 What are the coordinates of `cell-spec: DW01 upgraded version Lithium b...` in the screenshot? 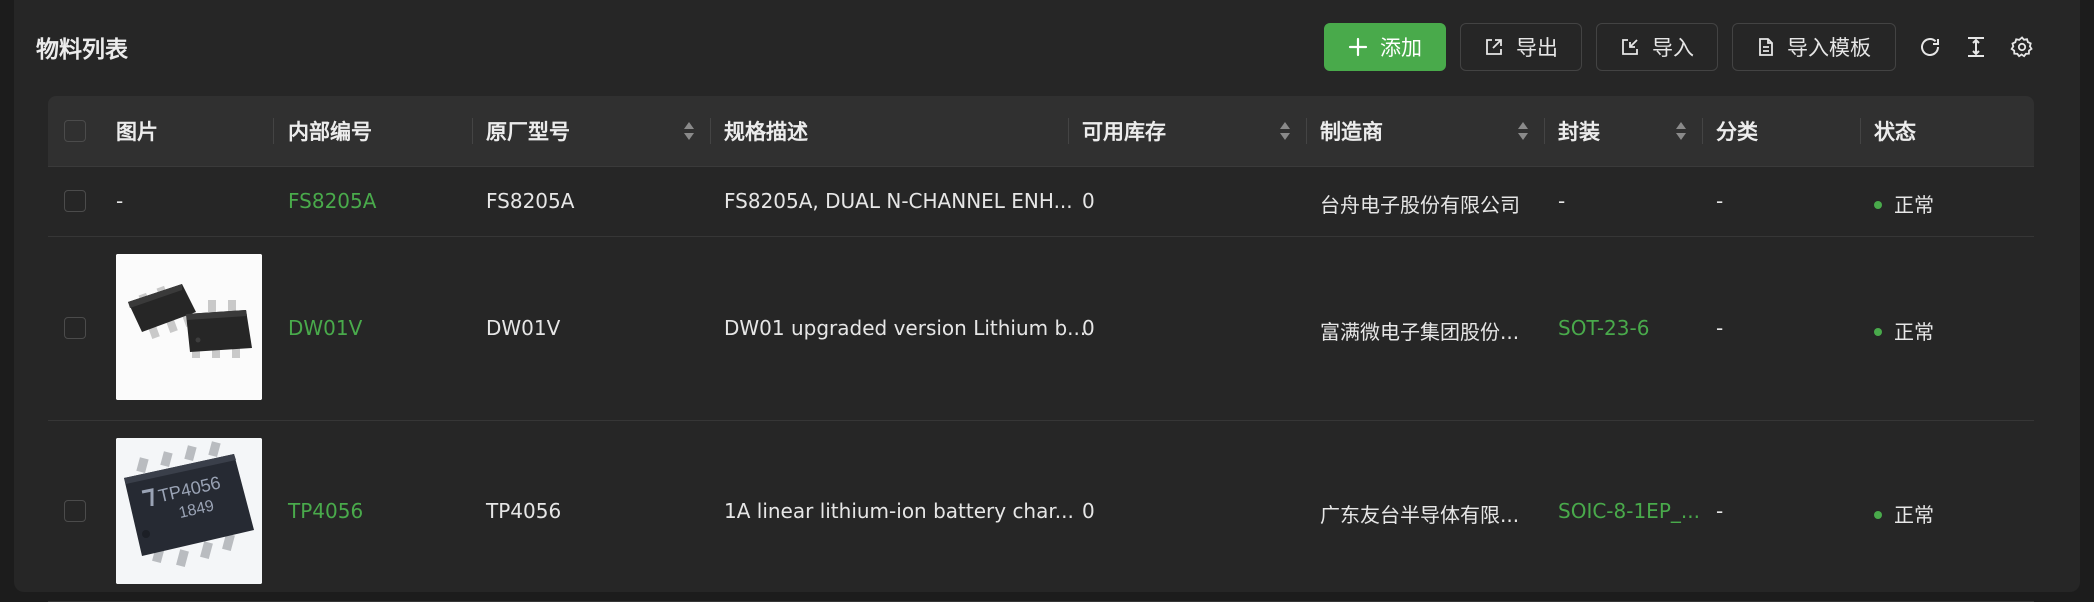 It's located at (905, 328).